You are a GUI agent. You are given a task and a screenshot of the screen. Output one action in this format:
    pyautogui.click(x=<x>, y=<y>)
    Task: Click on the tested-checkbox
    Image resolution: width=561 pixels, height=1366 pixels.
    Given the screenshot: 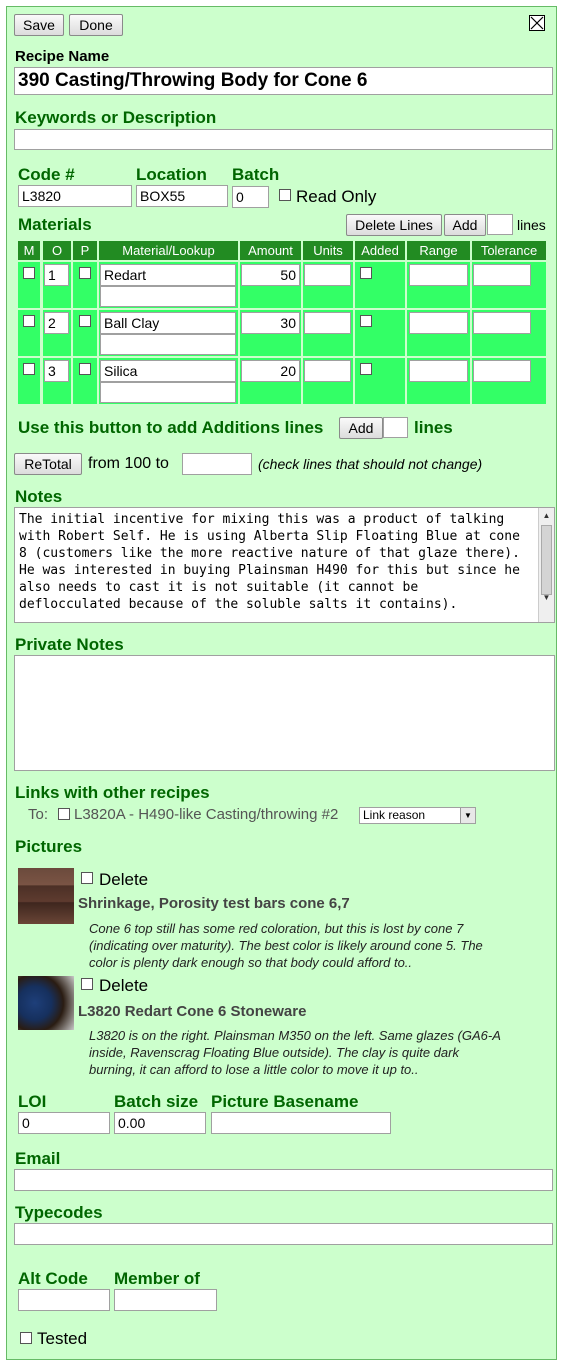 What is the action you would take?
    pyautogui.click(x=26, y=1338)
    